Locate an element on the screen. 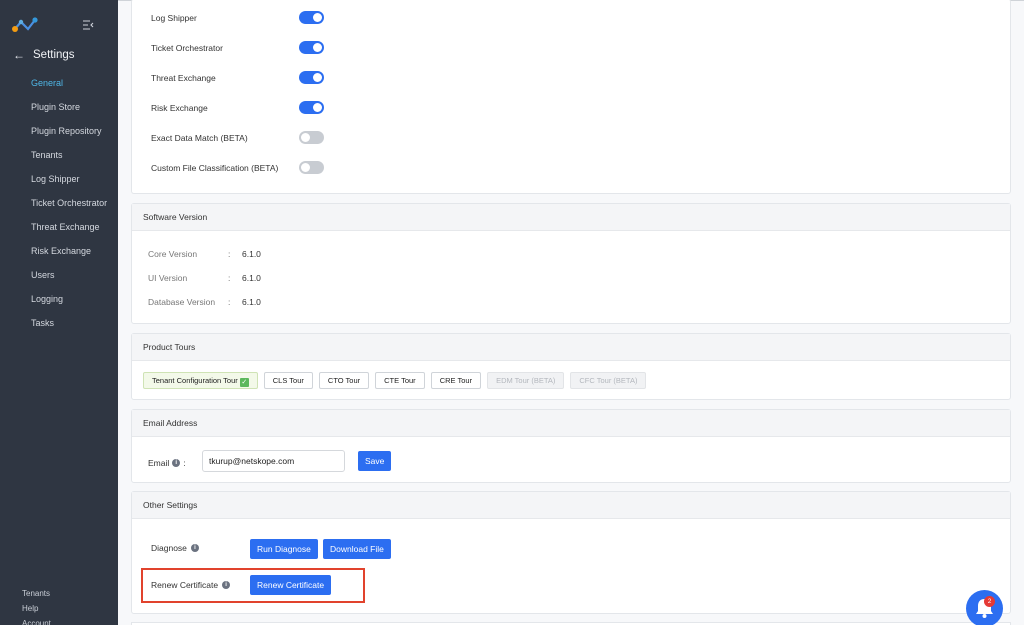  diagnose-label-text: Diagnose is located at coordinates (169, 548).